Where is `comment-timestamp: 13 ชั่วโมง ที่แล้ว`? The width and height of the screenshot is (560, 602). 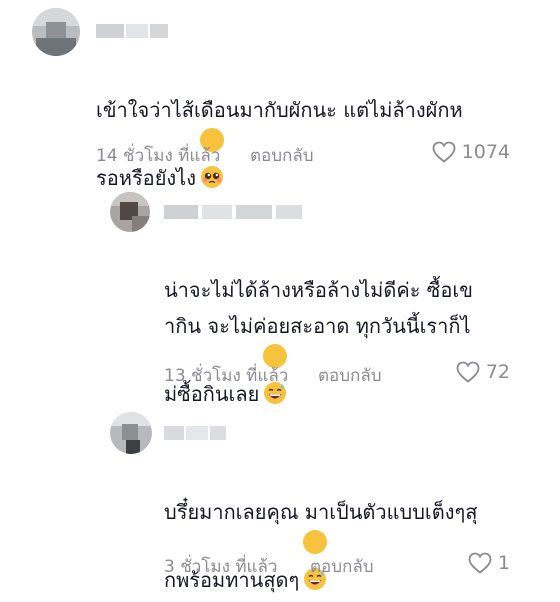 comment-timestamp: 13 ชั่วโมง ที่แล้ว is located at coordinates (226, 376).